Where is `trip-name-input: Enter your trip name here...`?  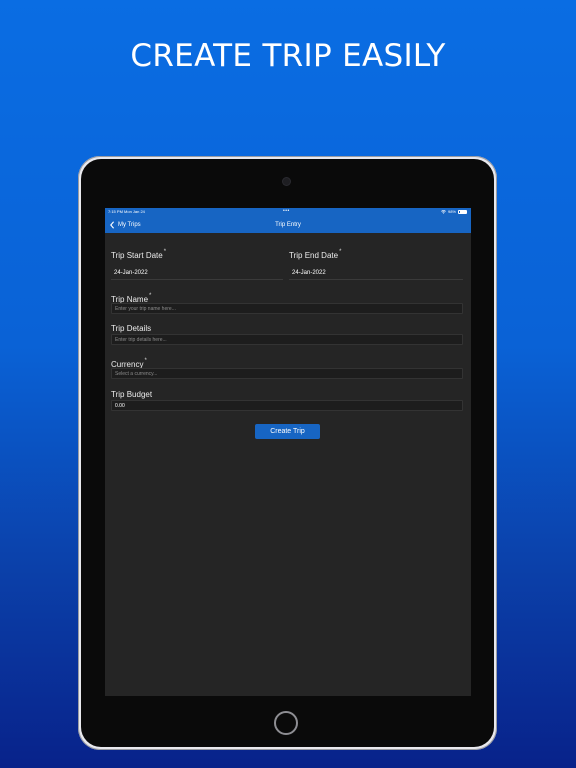 trip-name-input: Enter your trip name here... is located at coordinates (287, 308).